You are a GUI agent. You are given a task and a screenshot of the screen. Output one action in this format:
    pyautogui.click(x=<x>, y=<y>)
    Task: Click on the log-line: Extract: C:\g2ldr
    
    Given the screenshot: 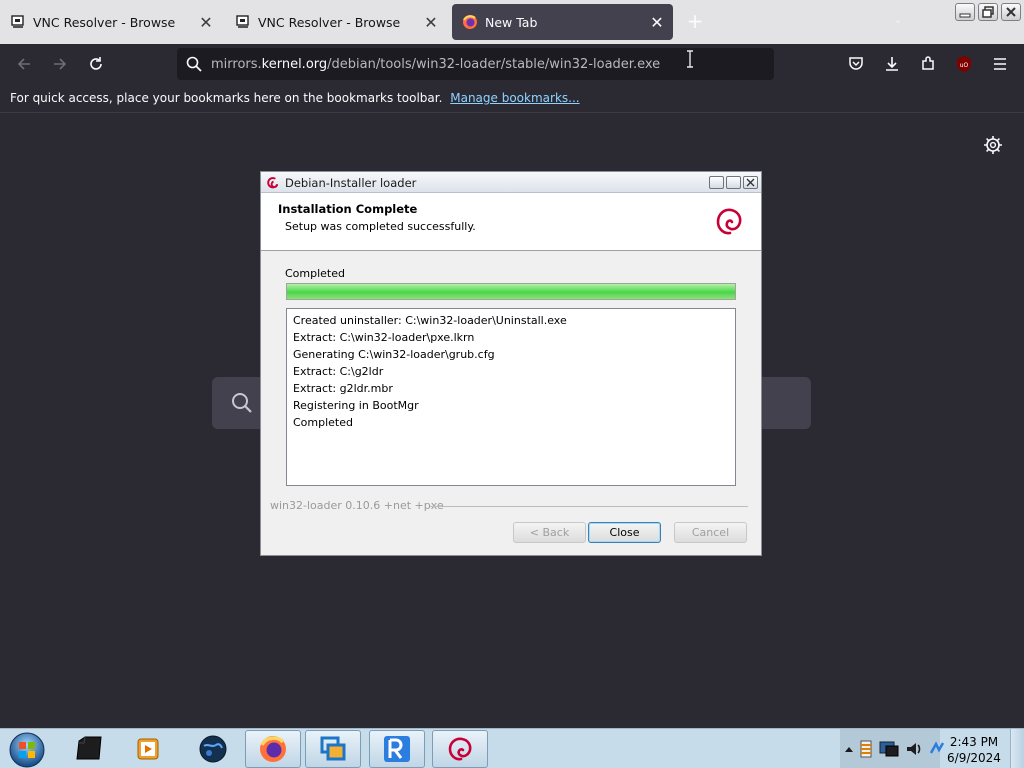 What is the action you would take?
    pyautogui.click(x=338, y=371)
    